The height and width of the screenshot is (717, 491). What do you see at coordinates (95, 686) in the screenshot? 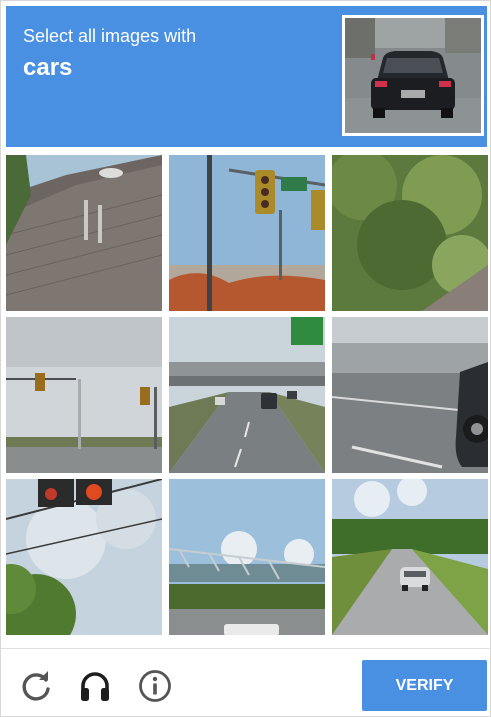
I see `headphones-icon` at bounding box center [95, 686].